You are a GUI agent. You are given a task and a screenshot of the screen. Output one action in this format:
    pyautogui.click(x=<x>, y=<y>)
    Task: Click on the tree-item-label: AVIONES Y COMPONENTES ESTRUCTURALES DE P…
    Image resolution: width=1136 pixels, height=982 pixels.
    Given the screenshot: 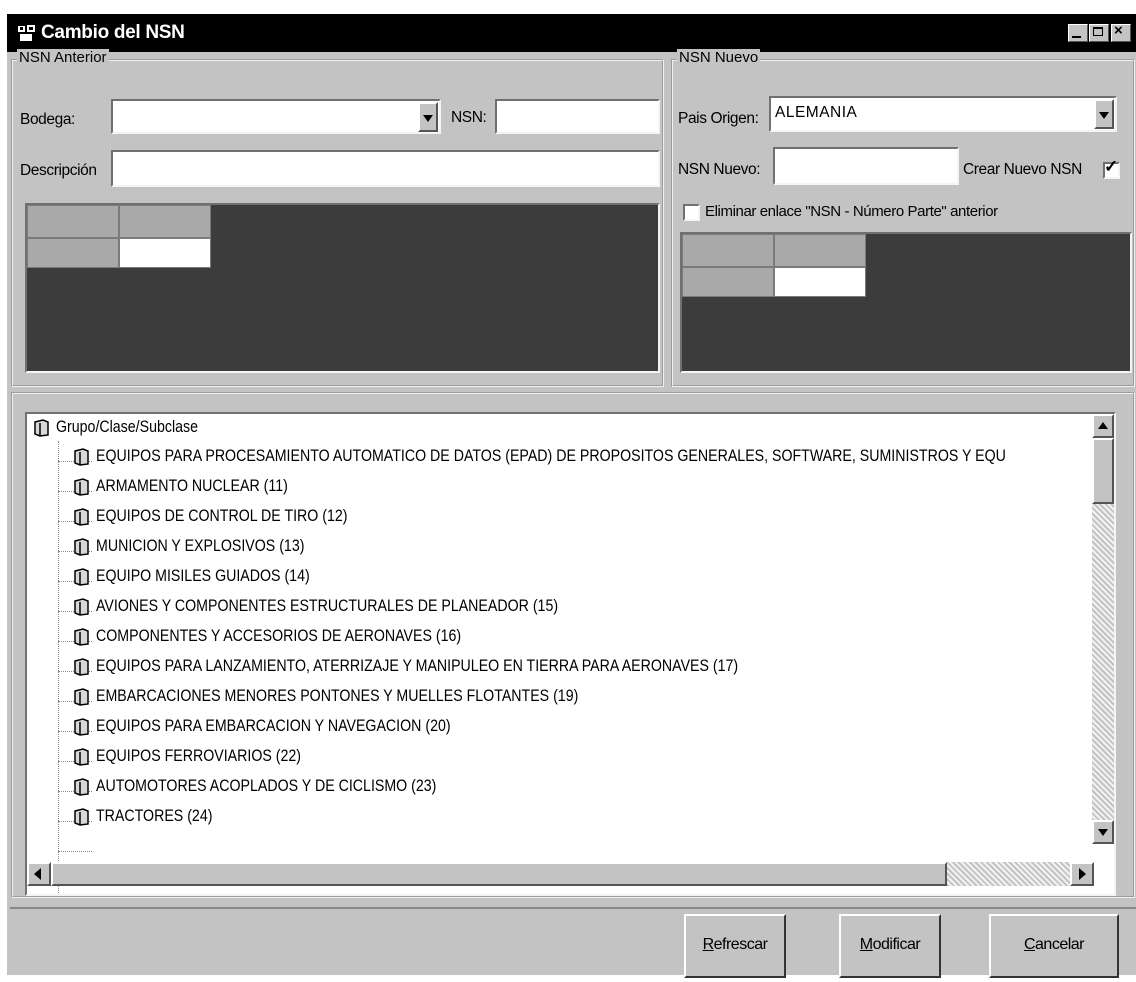 What is the action you would take?
    pyautogui.click(x=327, y=606)
    